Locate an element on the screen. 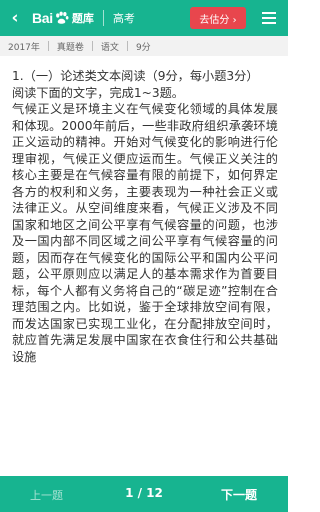  question-meta-bar: 2017年 真题卷 语文 9分 is located at coordinates (144, 46).